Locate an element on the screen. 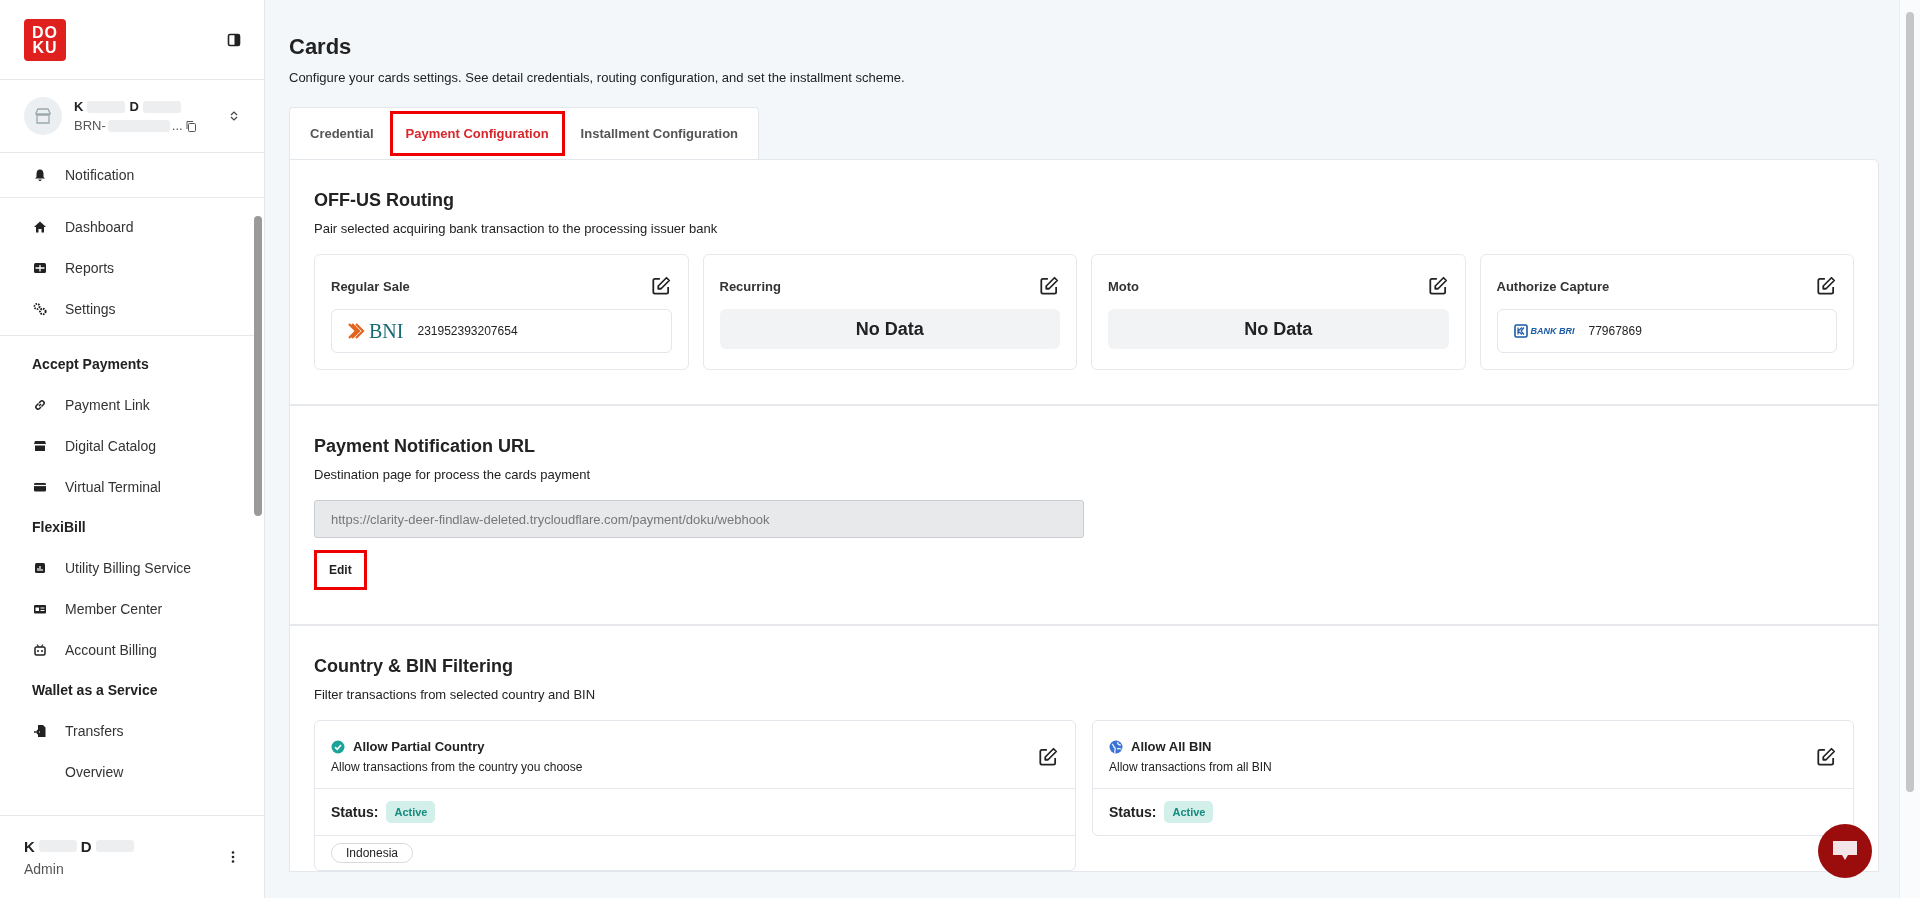 The image size is (1920, 898). routing-card-title: Recurring is located at coordinates (750, 286).